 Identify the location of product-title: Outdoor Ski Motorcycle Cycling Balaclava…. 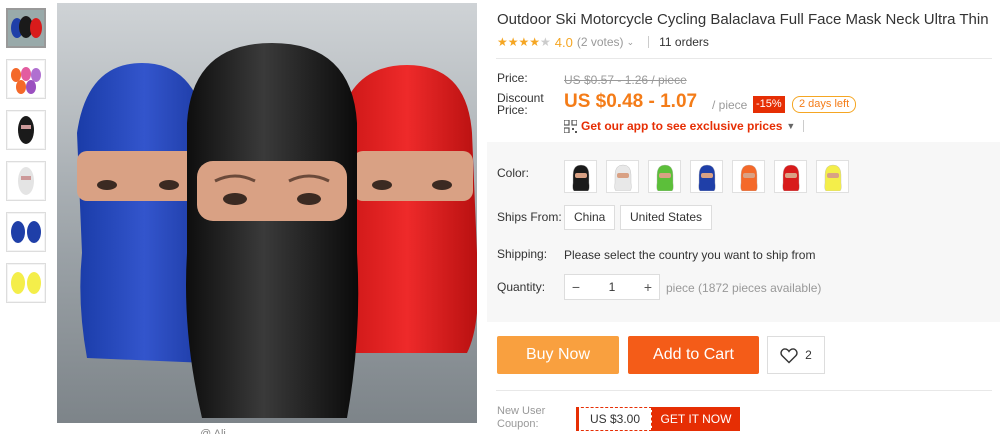
(743, 19).